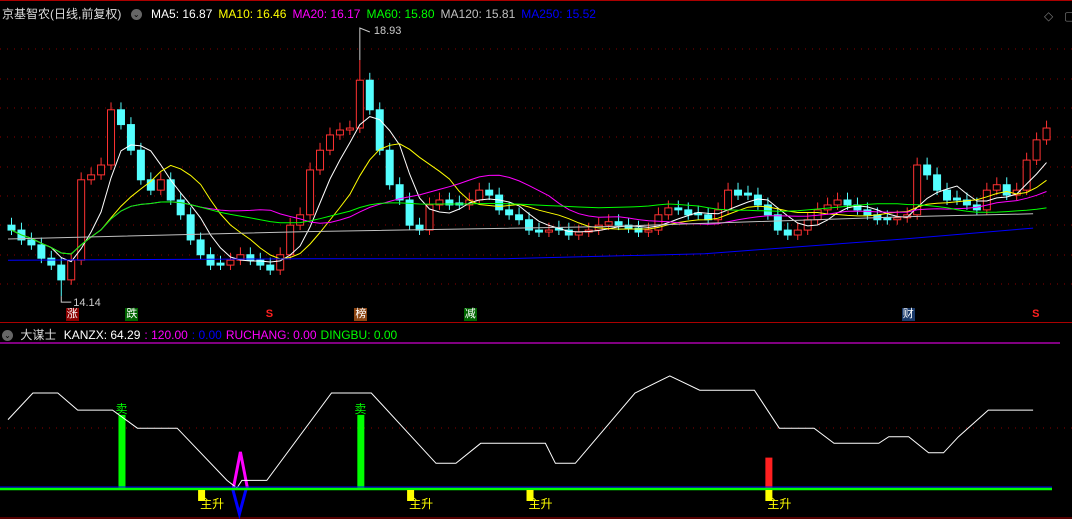  I want to click on window-icon: ▢, so click(1068, 16).